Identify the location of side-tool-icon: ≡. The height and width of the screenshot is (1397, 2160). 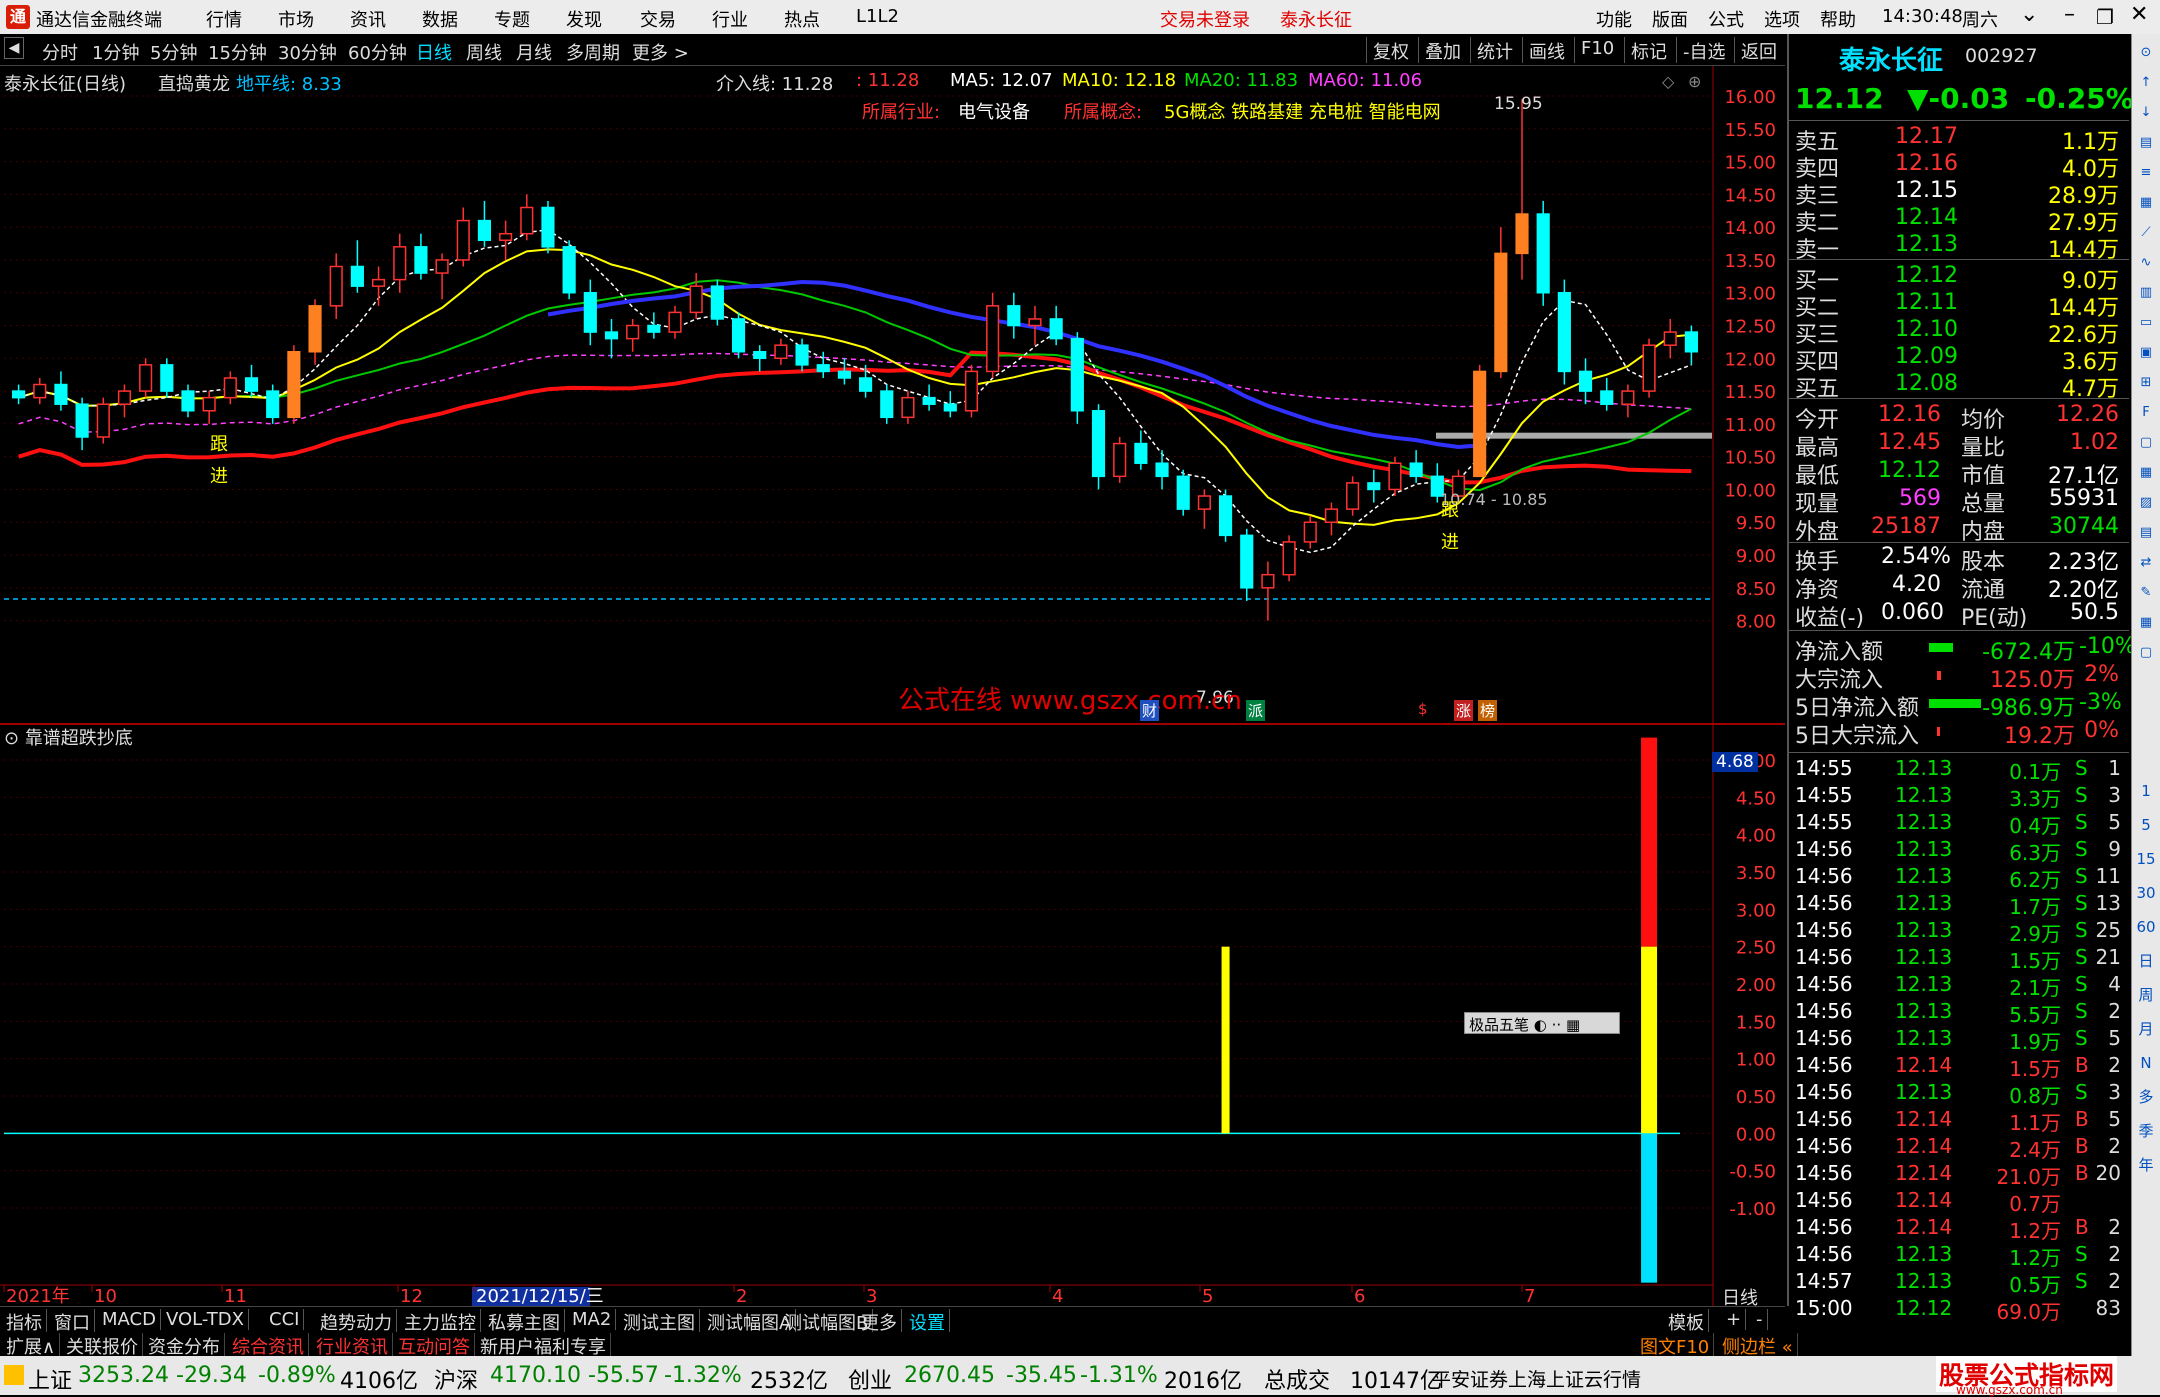
(2146, 173).